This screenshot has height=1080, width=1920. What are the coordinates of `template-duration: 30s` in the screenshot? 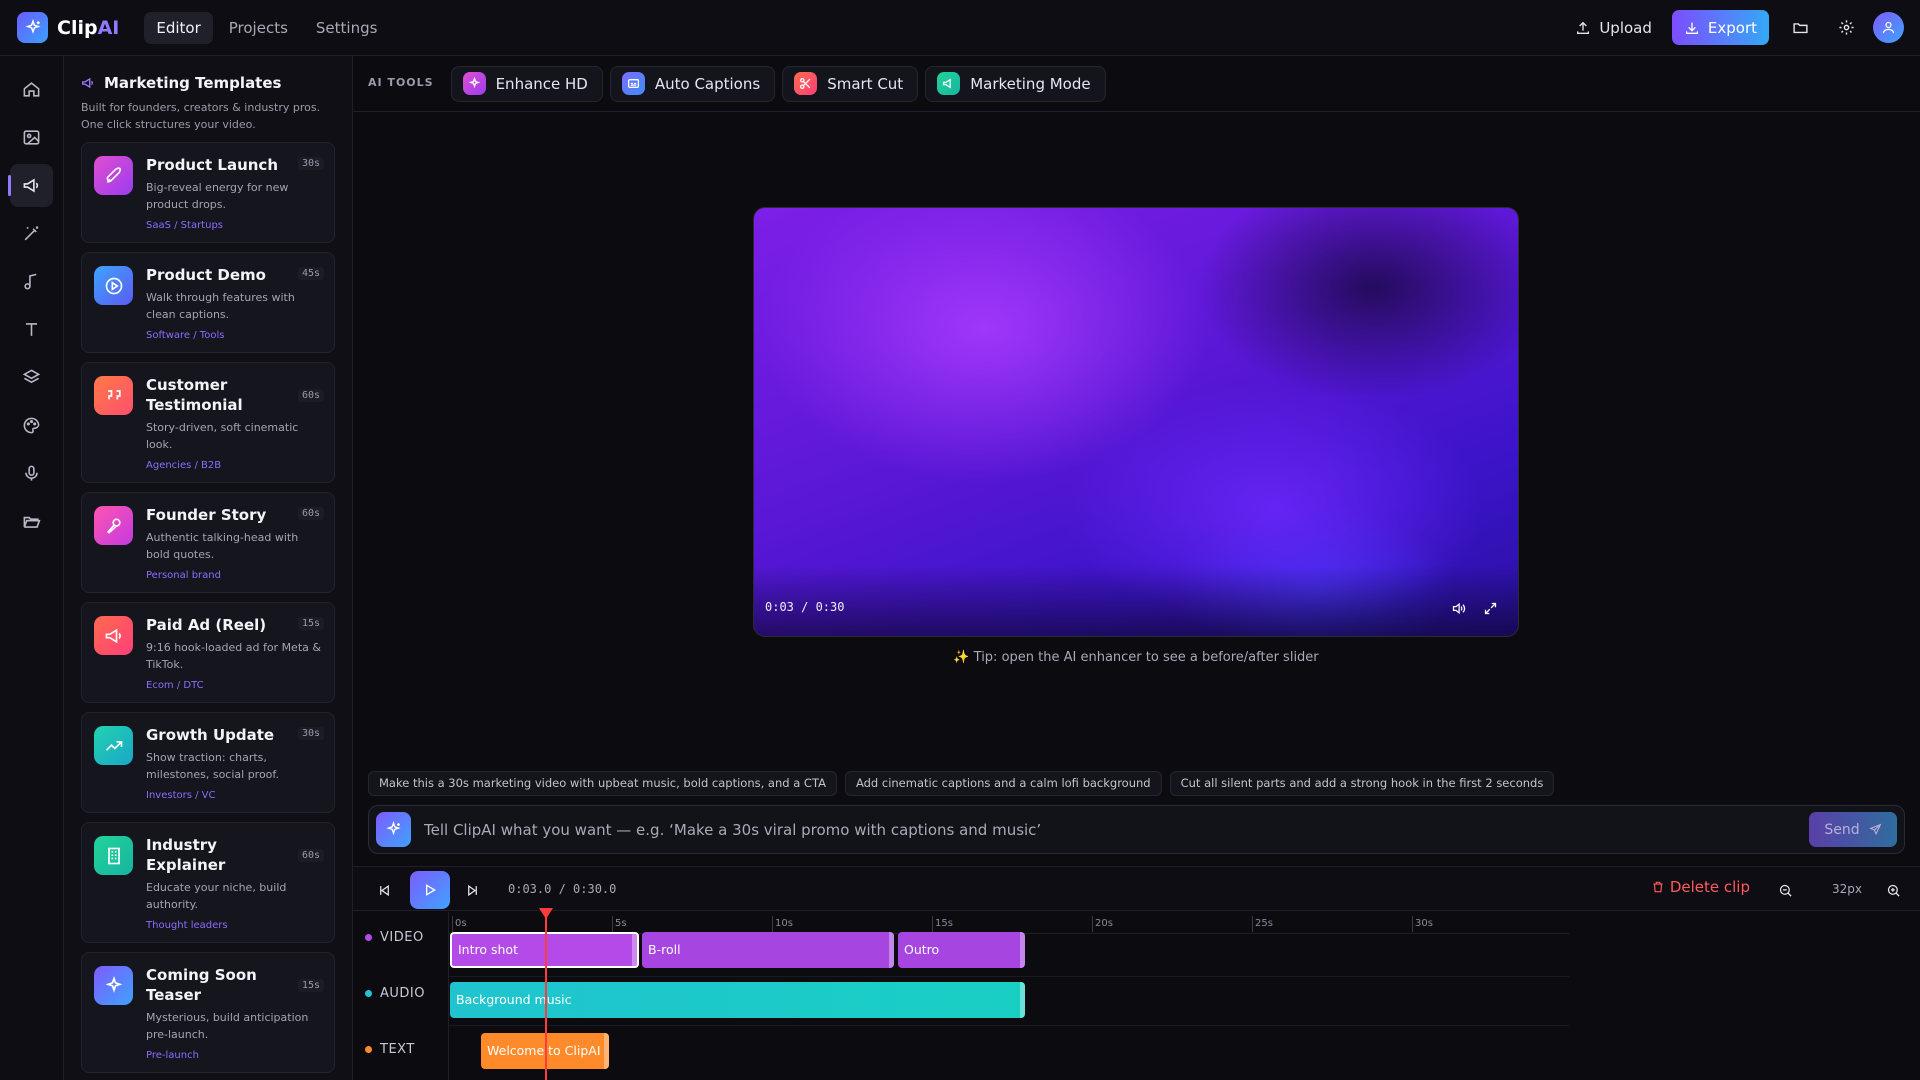 It's located at (310, 733).